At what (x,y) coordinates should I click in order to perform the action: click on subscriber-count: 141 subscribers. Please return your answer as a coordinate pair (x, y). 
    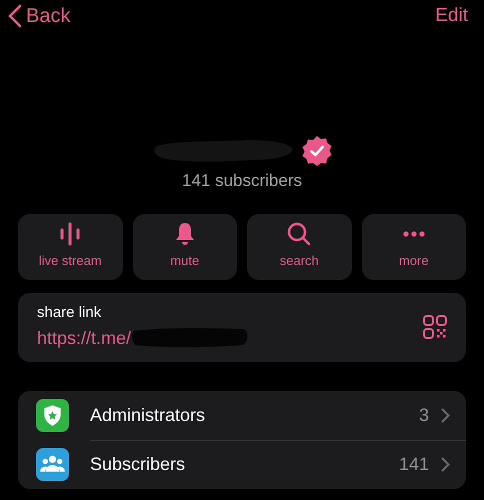
    Looking at the image, I should click on (242, 181).